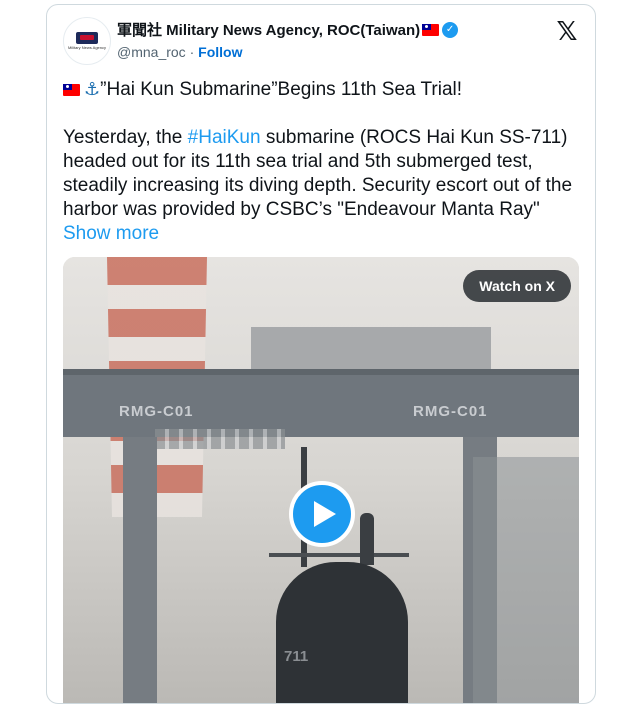 Image resolution: width=629 pixels, height=704 pixels. What do you see at coordinates (220, 439) in the screenshot?
I see `crane-rings` at bounding box center [220, 439].